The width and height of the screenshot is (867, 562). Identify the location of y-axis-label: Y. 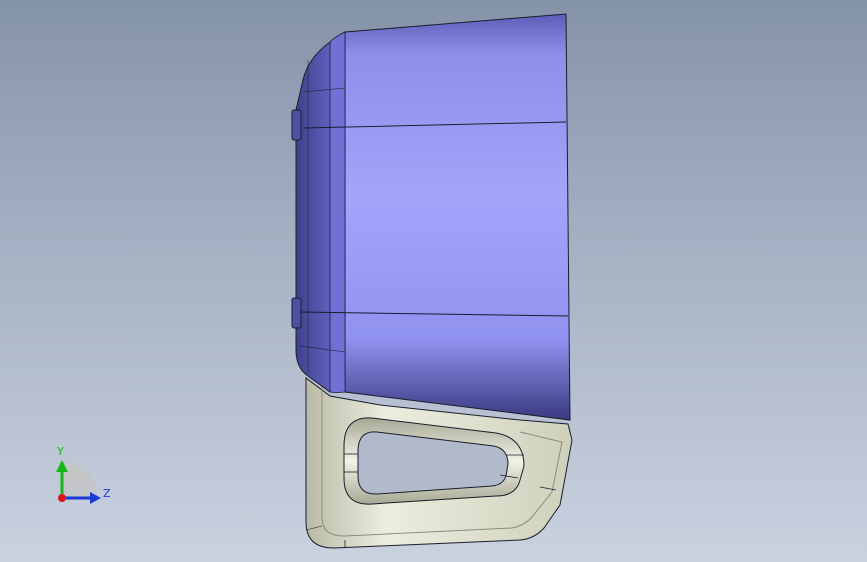
(60, 451).